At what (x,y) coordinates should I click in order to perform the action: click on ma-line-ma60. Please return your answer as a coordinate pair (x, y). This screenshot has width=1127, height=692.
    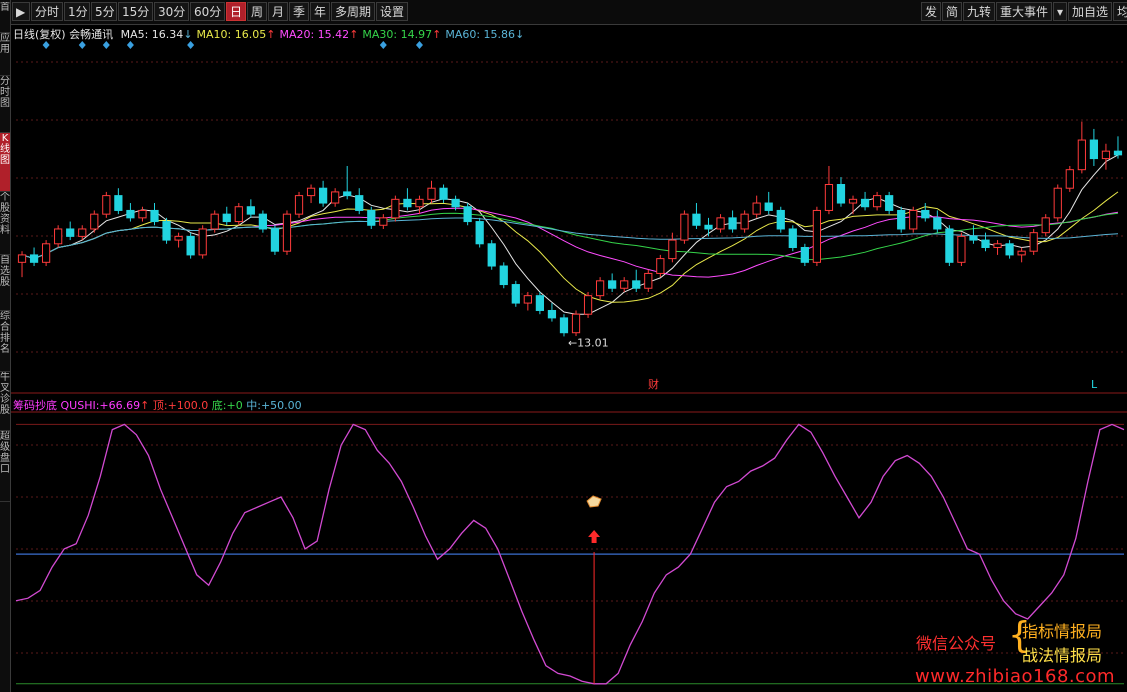
    Looking at the image, I should click on (570, 238).